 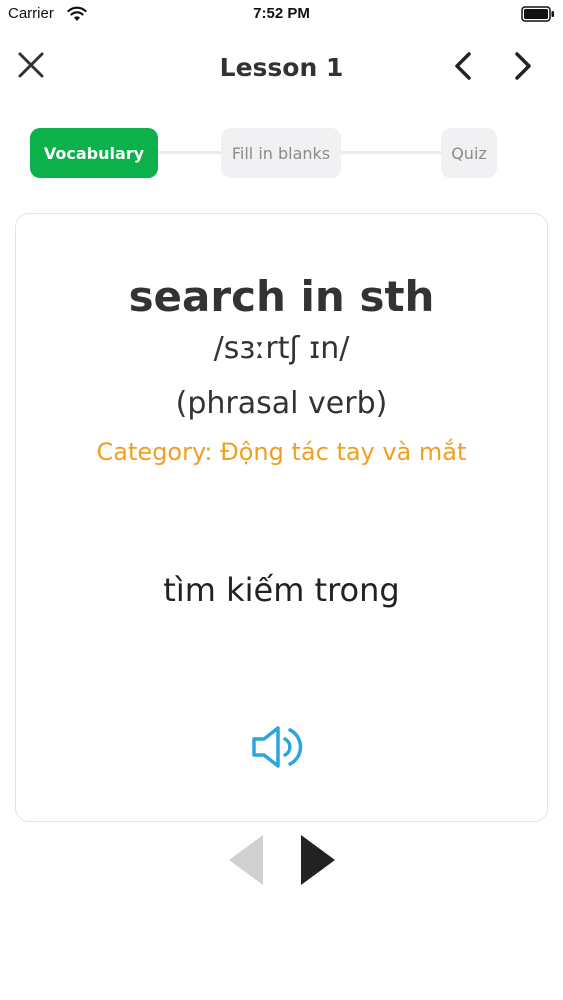 What do you see at coordinates (281, 348) in the screenshot?
I see `phonetic-transcription: /sɜːrtʃ ɪn/` at bounding box center [281, 348].